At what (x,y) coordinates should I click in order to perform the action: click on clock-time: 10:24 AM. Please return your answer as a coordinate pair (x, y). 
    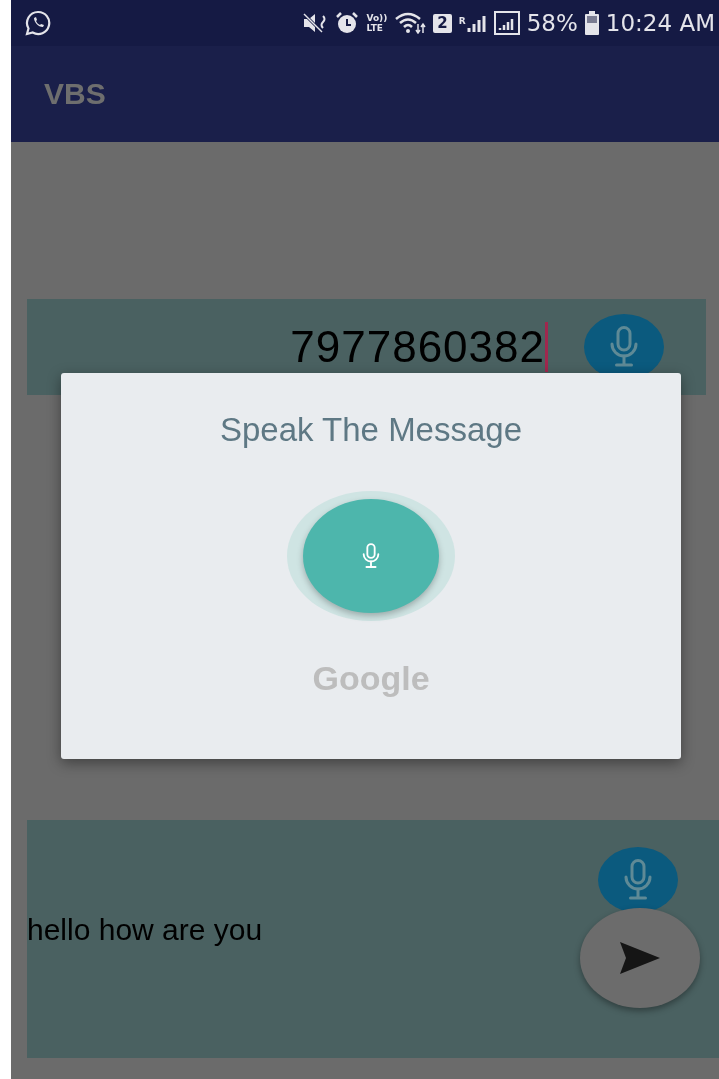
    Looking at the image, I should click on (660, 23).